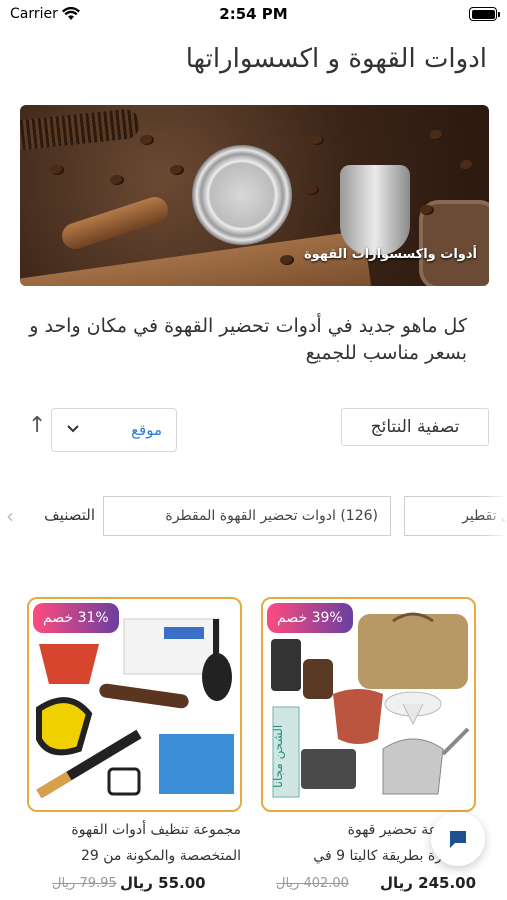 The image size is (507, 900). What do you see at coordinates (278, 756) in the screenshot?
I see `free-shipping-ribbon: الشحن مجانا` at bounding box center [278, 756].